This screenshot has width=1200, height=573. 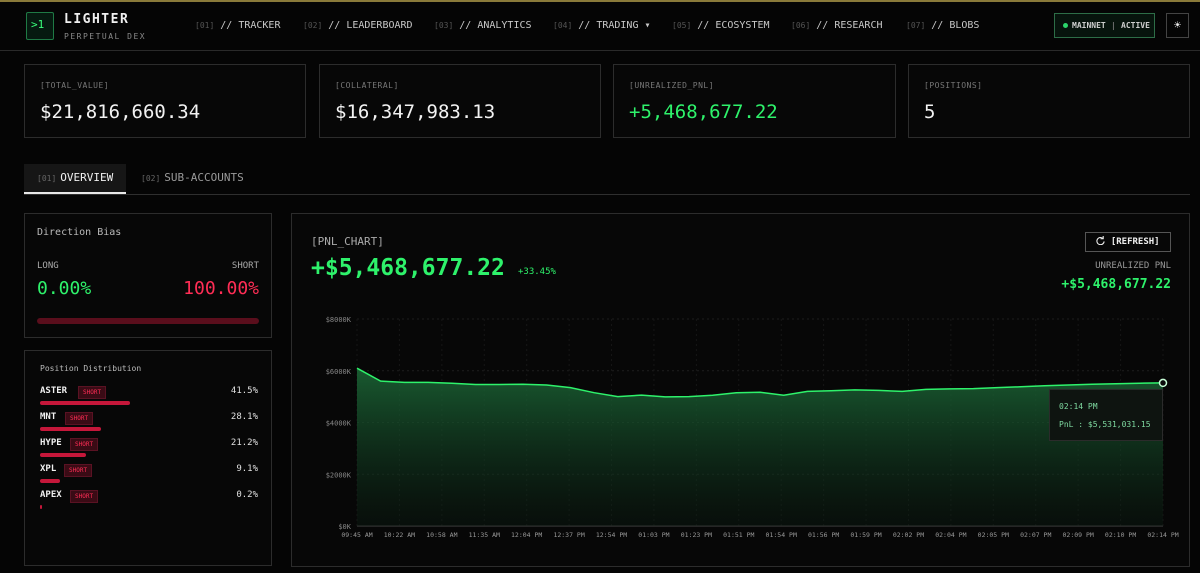 What do you see at coordinates (849, 25) in the screenshot?
I see `nav-label: // RESEARCH` at bounding box center [849, 25].